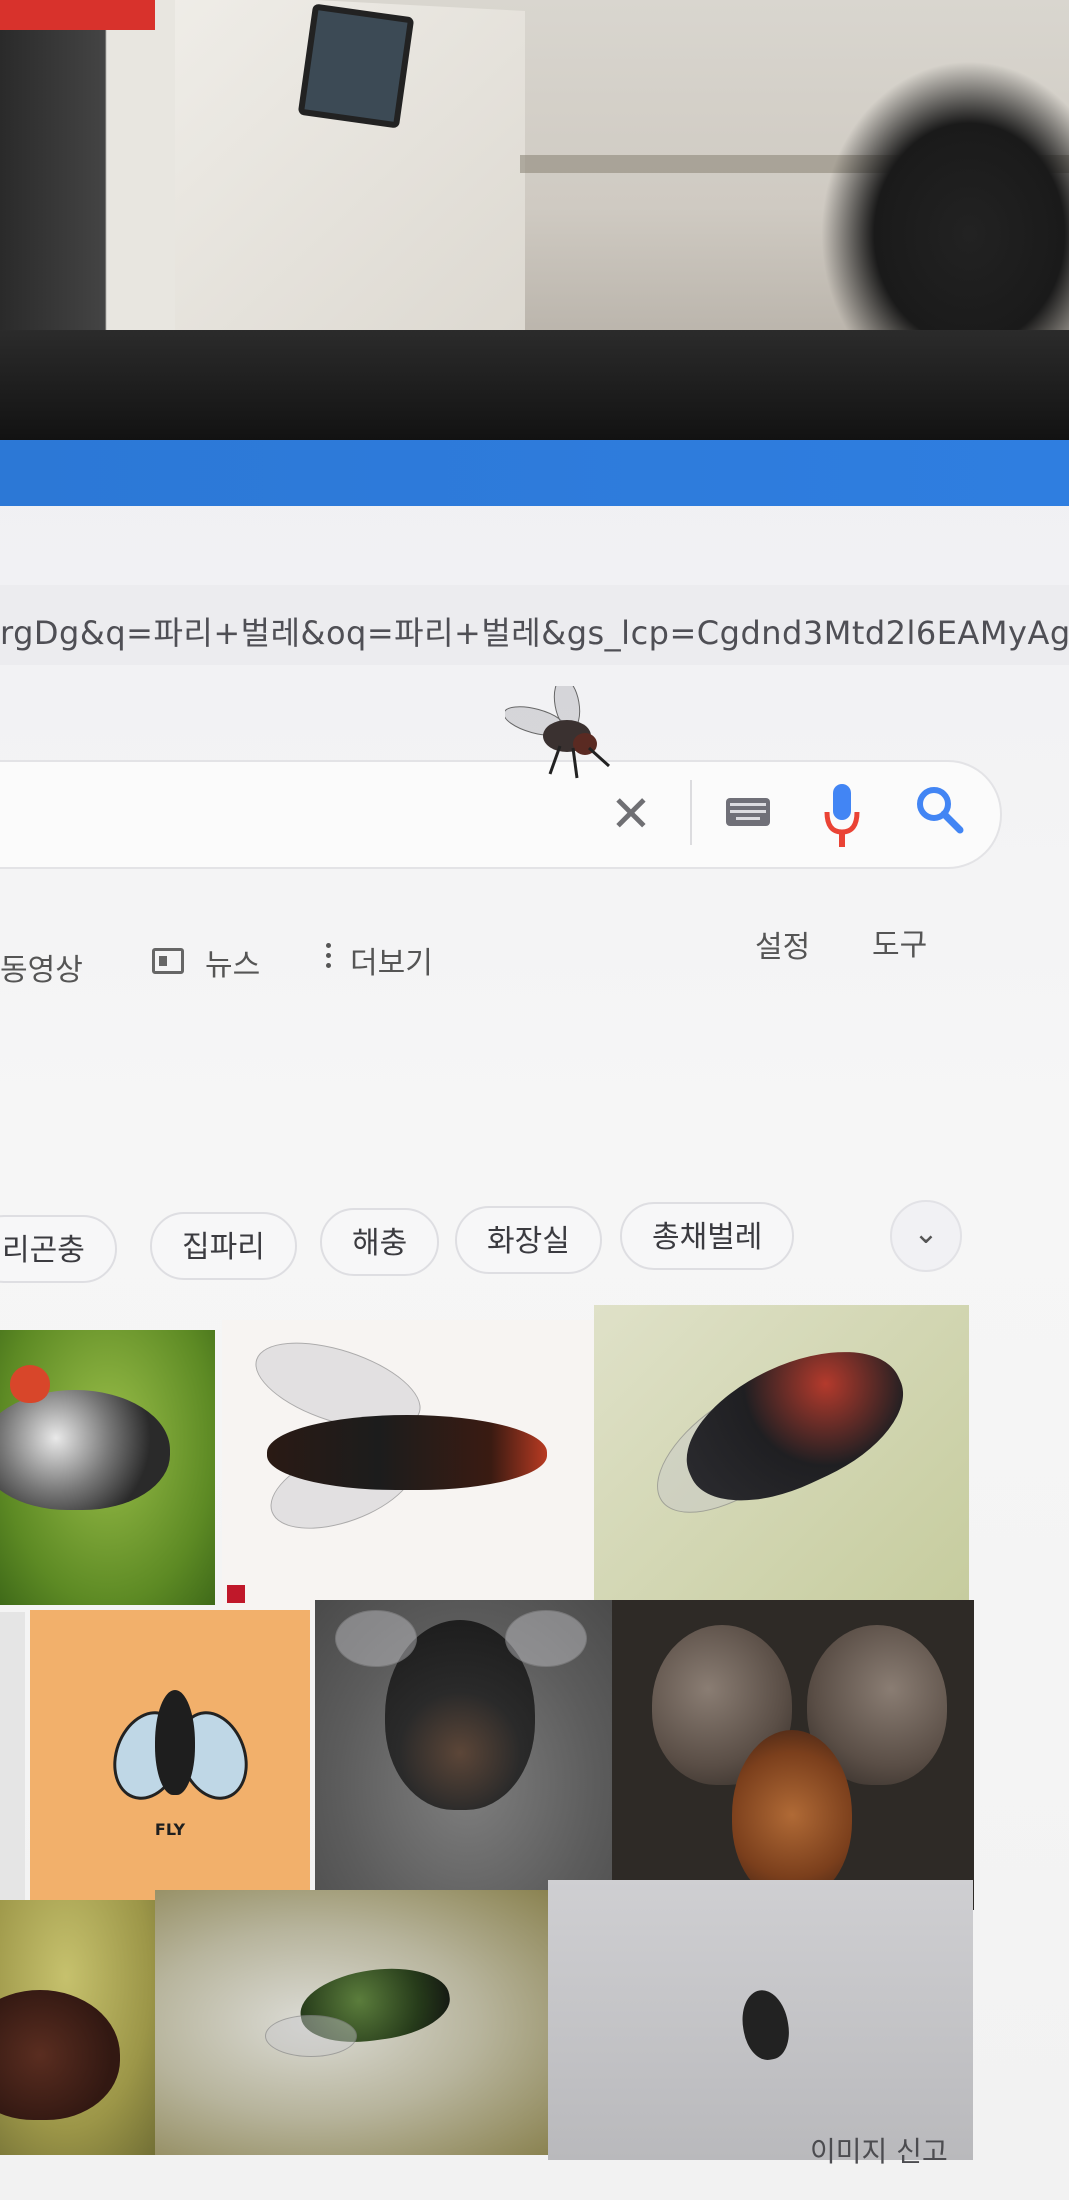  I want to click on settings-link: 설정, so click(782, 944).